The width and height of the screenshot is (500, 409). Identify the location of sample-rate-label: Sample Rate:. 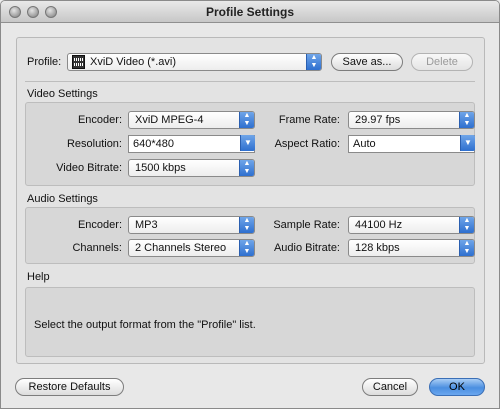
(306, 225).